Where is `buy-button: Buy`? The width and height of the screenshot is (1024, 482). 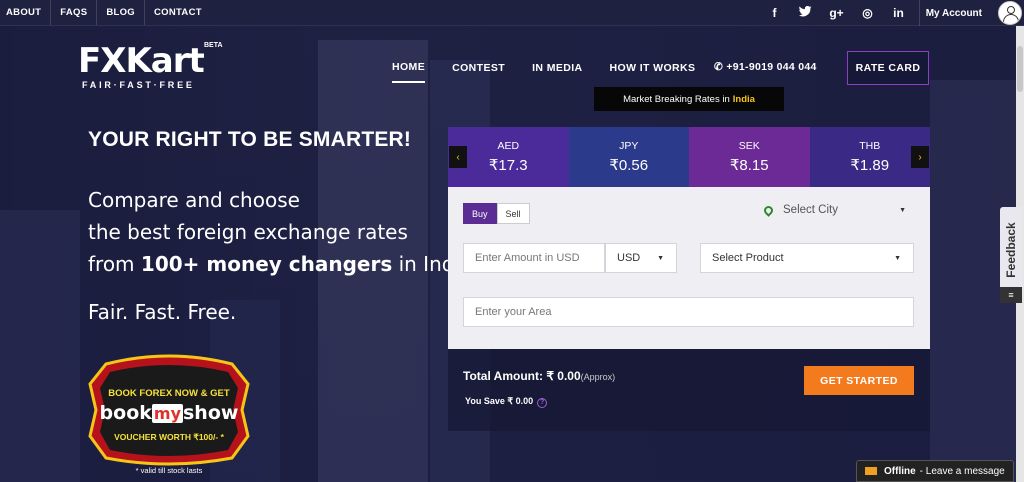 buy-button: Buy is located at coordinates (480, 213).